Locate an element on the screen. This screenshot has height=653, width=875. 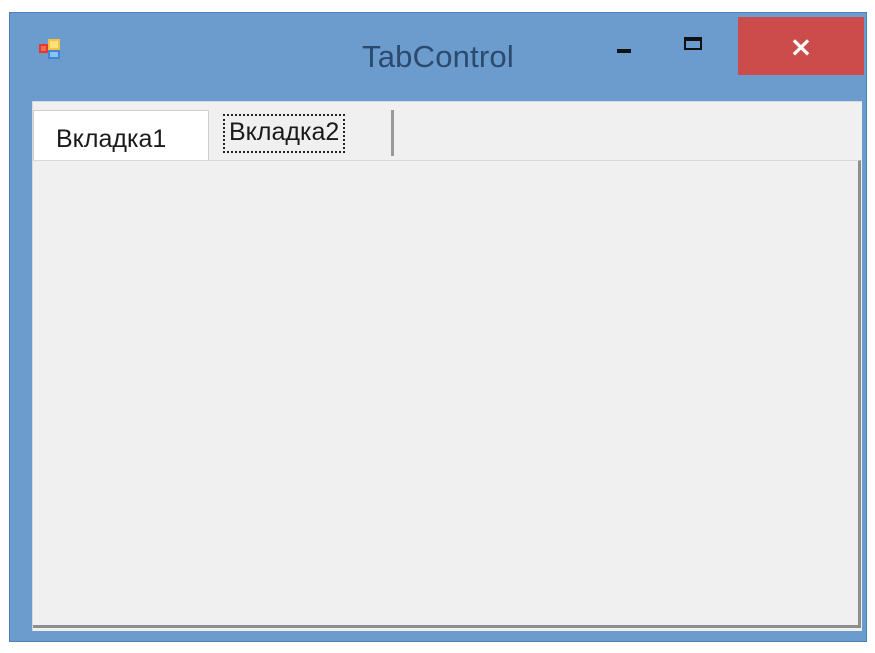
tab-strip: Вкладка1 Вкладка2 is located at coordinates (447, 131).